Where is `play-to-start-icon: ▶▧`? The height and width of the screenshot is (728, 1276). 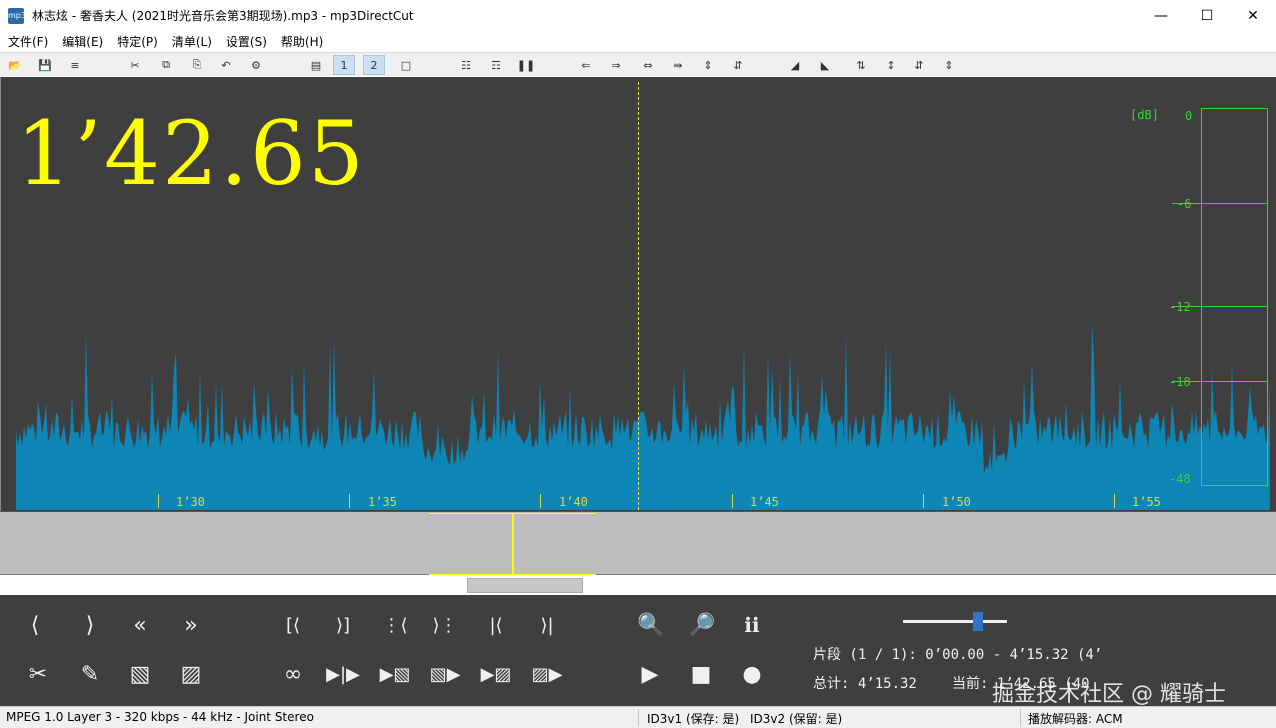
play-to-start-icon: ▶▧ is located at coordinates (395, 674).